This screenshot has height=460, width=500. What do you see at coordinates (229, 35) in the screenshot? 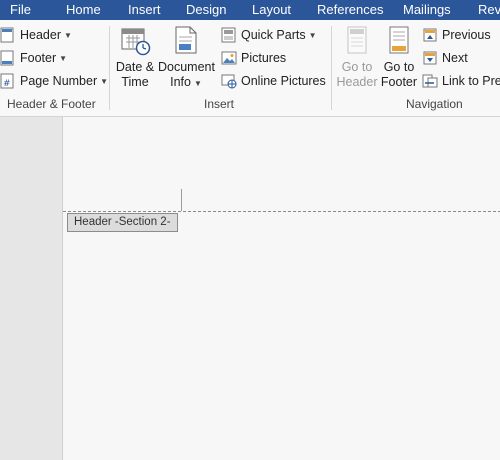
I see `quick-parts-icon` at bounding box center [229, 35].